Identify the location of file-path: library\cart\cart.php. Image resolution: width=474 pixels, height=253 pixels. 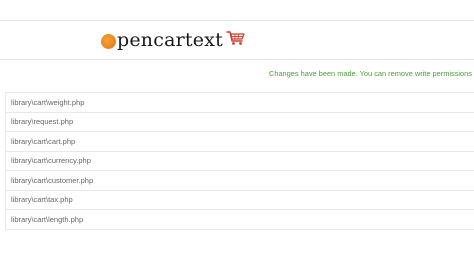
(43, 141).